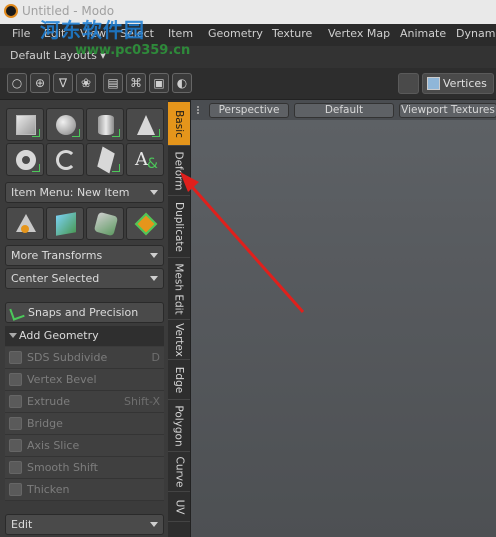 Image resolution: width=496 pixels, height=537 pixels. Describe the element at coordinates (244, 246) in the screenshot. I see `annotation-arrow-line` at that location.